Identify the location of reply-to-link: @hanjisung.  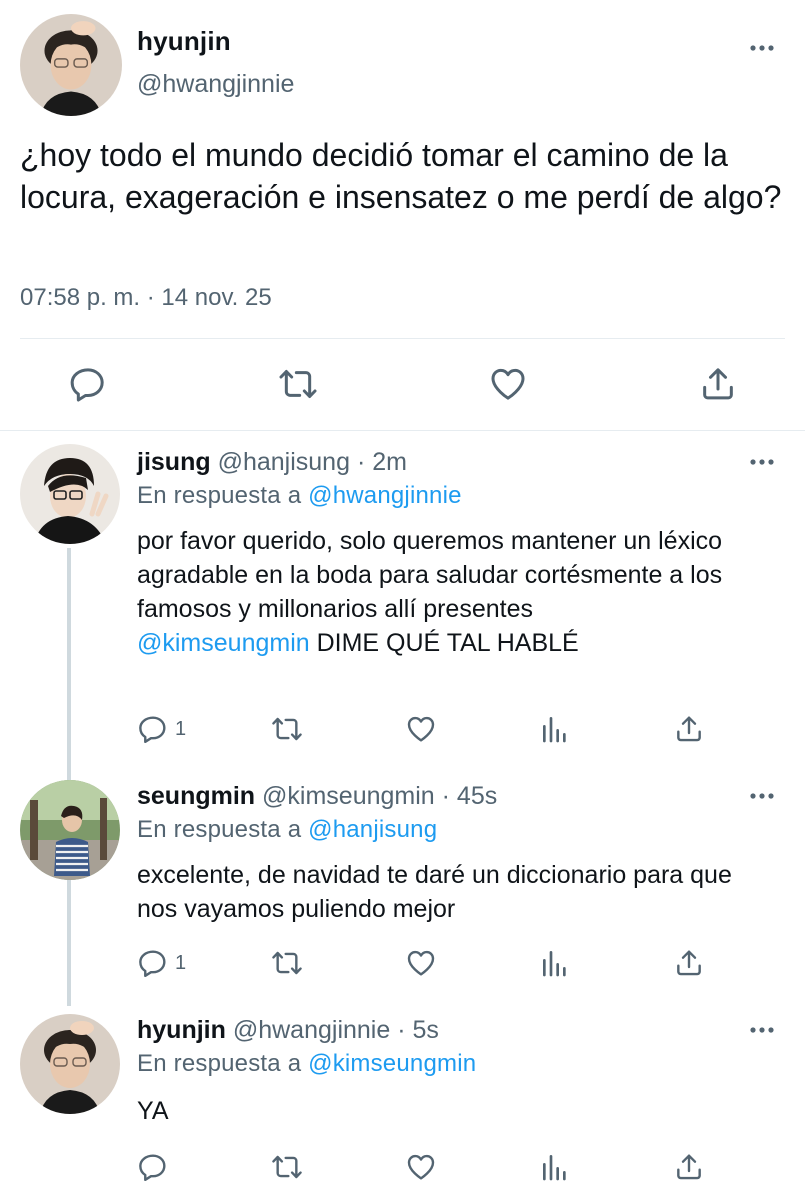
(372, 829).